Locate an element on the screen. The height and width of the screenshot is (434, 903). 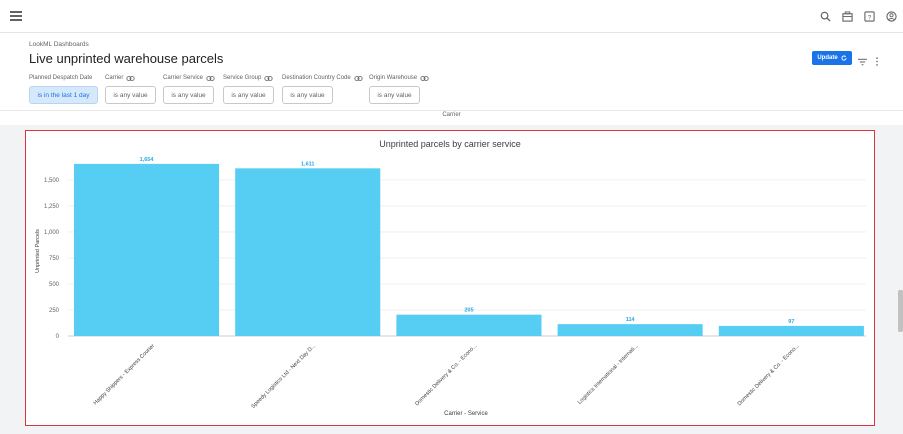
filter-carrier-service: Carrier Service is any value is located at coordinates (189, 89).